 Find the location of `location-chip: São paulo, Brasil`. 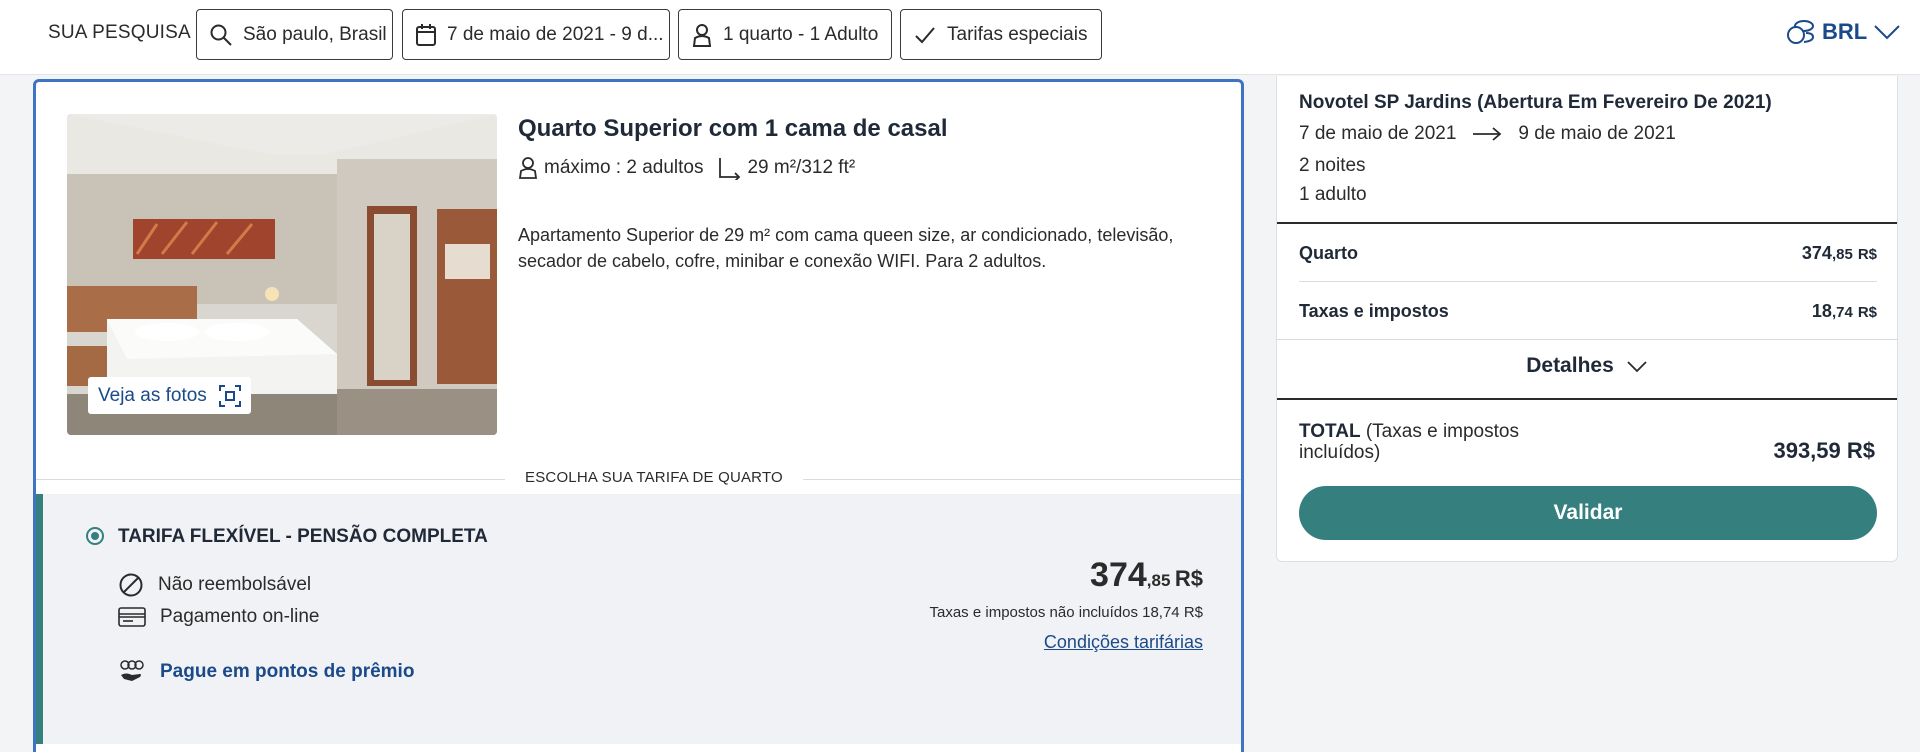

location-chip: São paulo, Brasil is located at coordinates (294, 34).